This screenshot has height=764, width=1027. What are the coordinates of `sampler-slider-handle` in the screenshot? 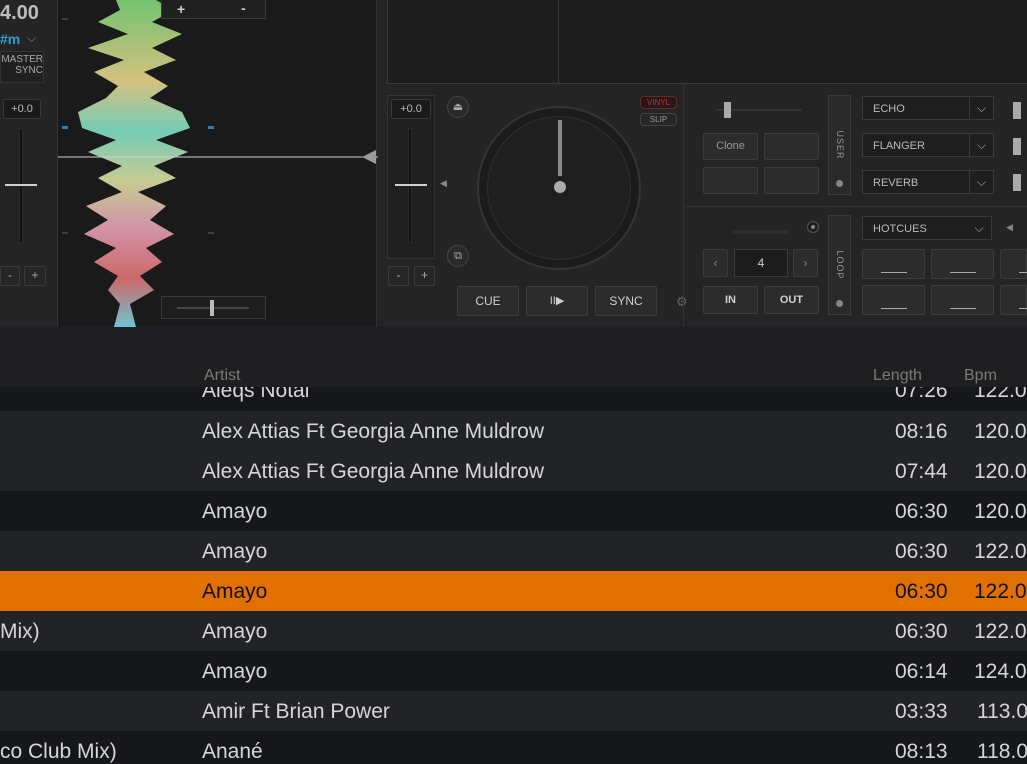 It's located at (727, 110).